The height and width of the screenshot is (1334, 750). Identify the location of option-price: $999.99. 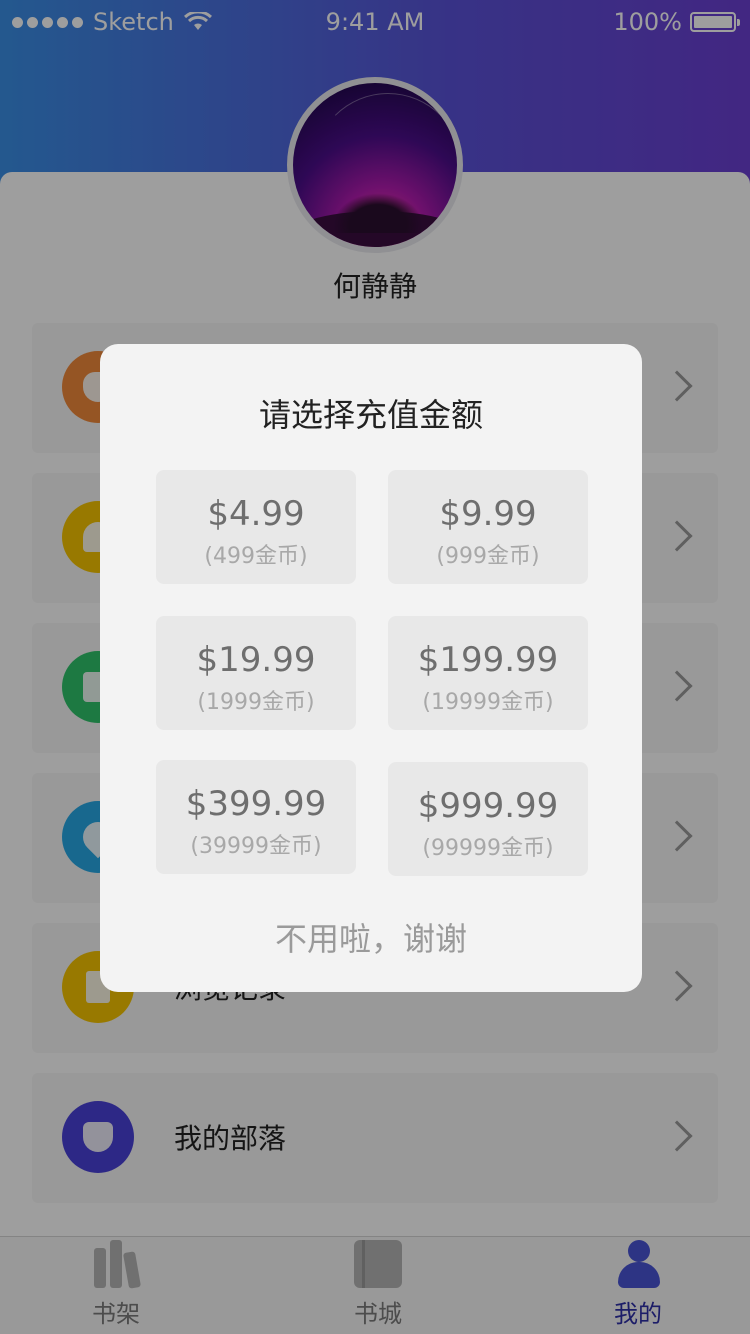
(488, 806).